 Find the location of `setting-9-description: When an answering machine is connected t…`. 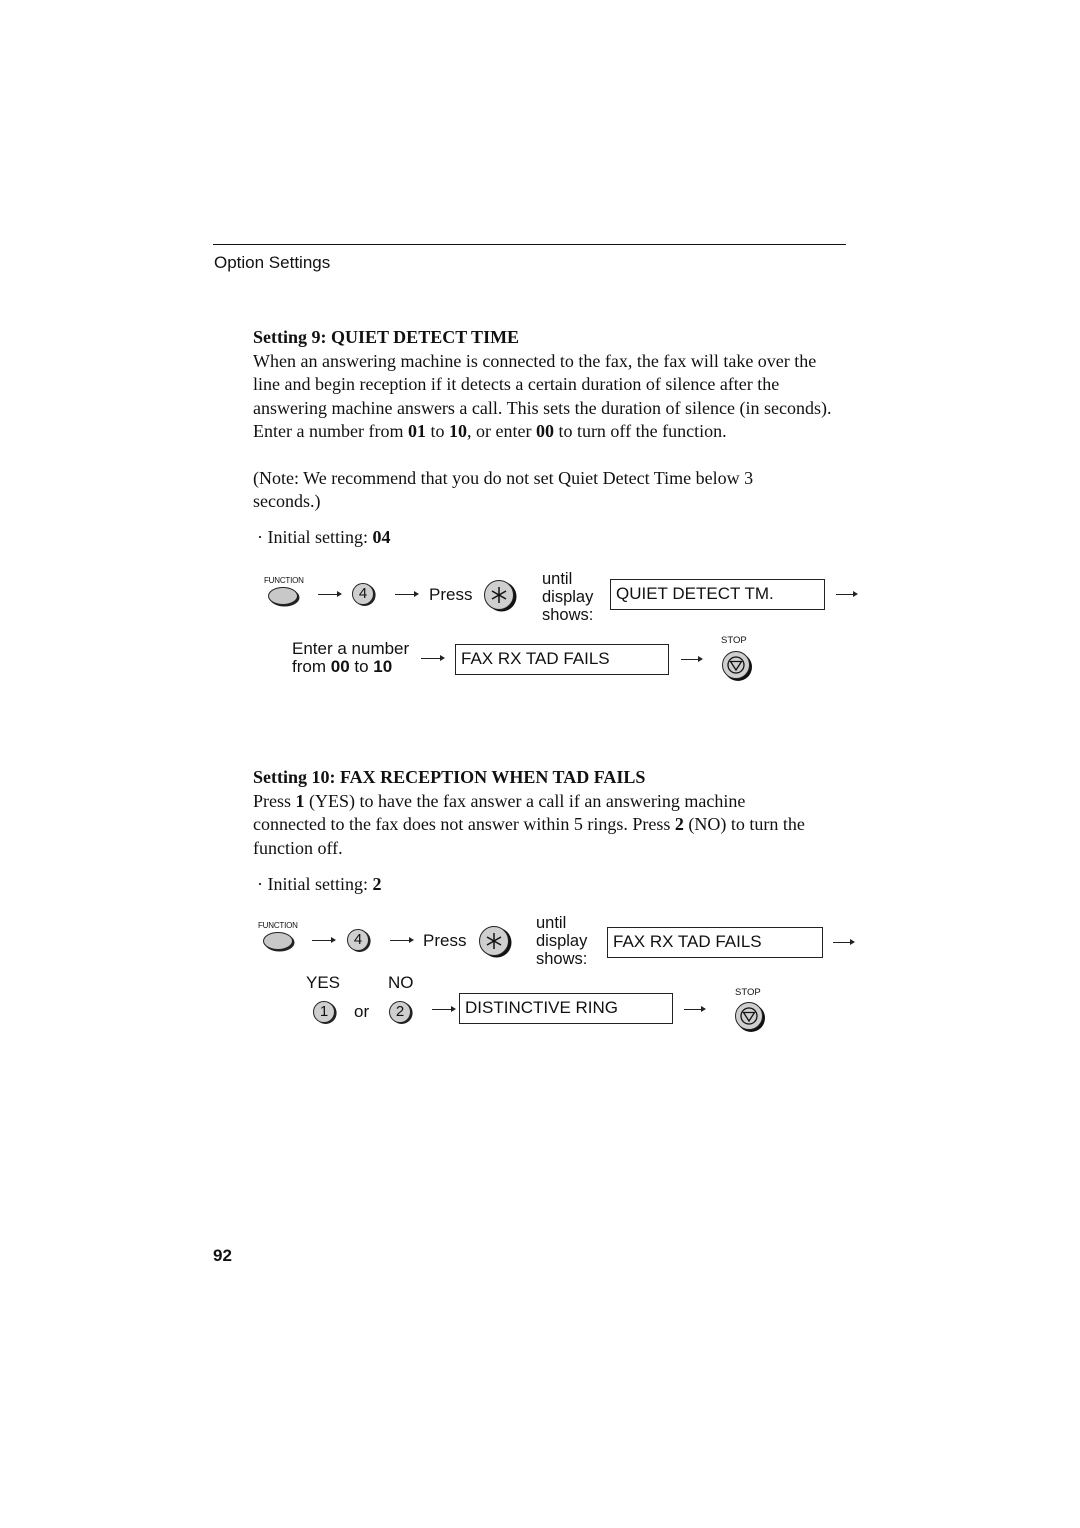

setting-9-description: When an answering machine is connected t… is located at coordinates (543, 397).